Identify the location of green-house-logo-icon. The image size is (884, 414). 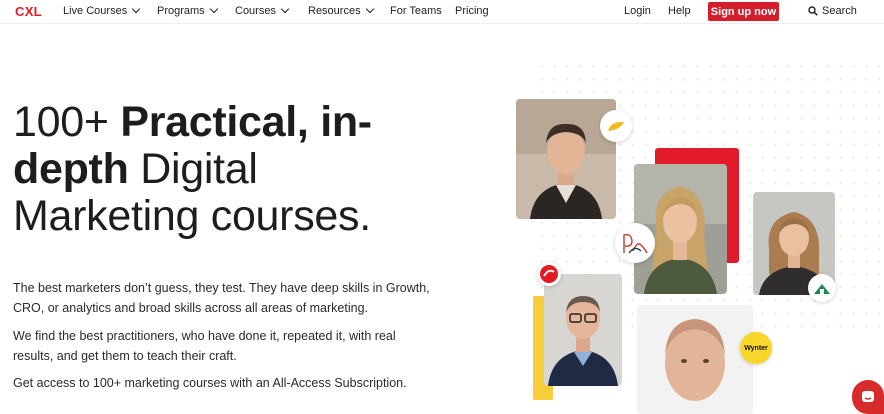
(822, 289).